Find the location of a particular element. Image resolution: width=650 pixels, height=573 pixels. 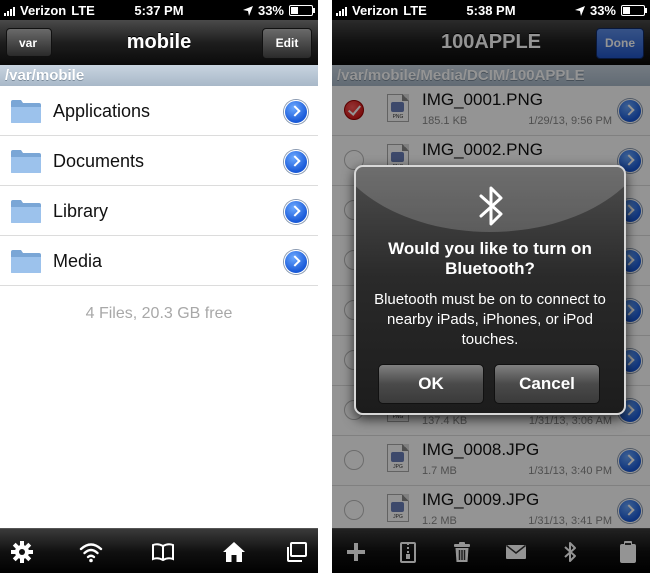

folder-row-library: Library is located at coordinates (159, 211).